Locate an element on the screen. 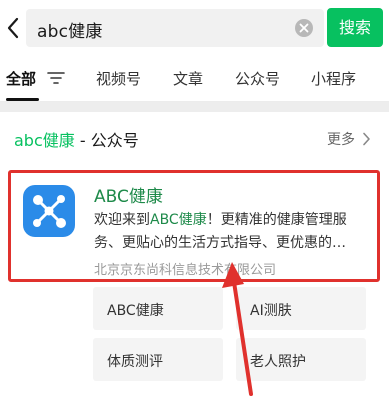 The height and width of the screenshot is (396, 389). quick-link-label: ABC健康 is located at coordinates (135, 311).